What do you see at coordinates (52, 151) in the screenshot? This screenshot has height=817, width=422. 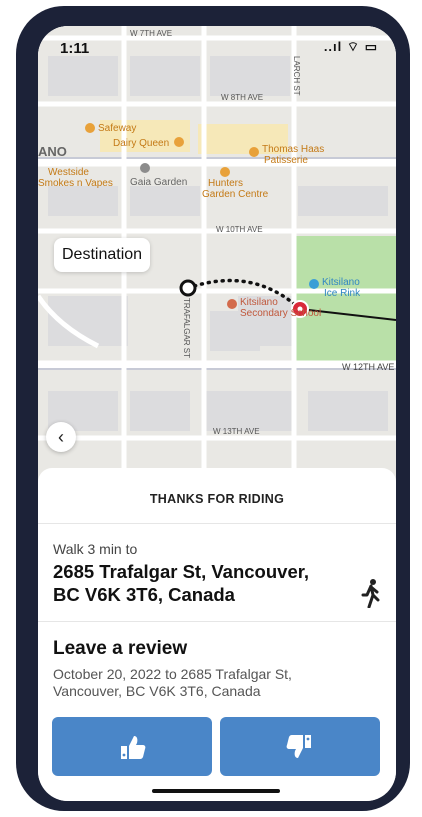 I see `place-label: ANO` at bounding box center [52, 151].